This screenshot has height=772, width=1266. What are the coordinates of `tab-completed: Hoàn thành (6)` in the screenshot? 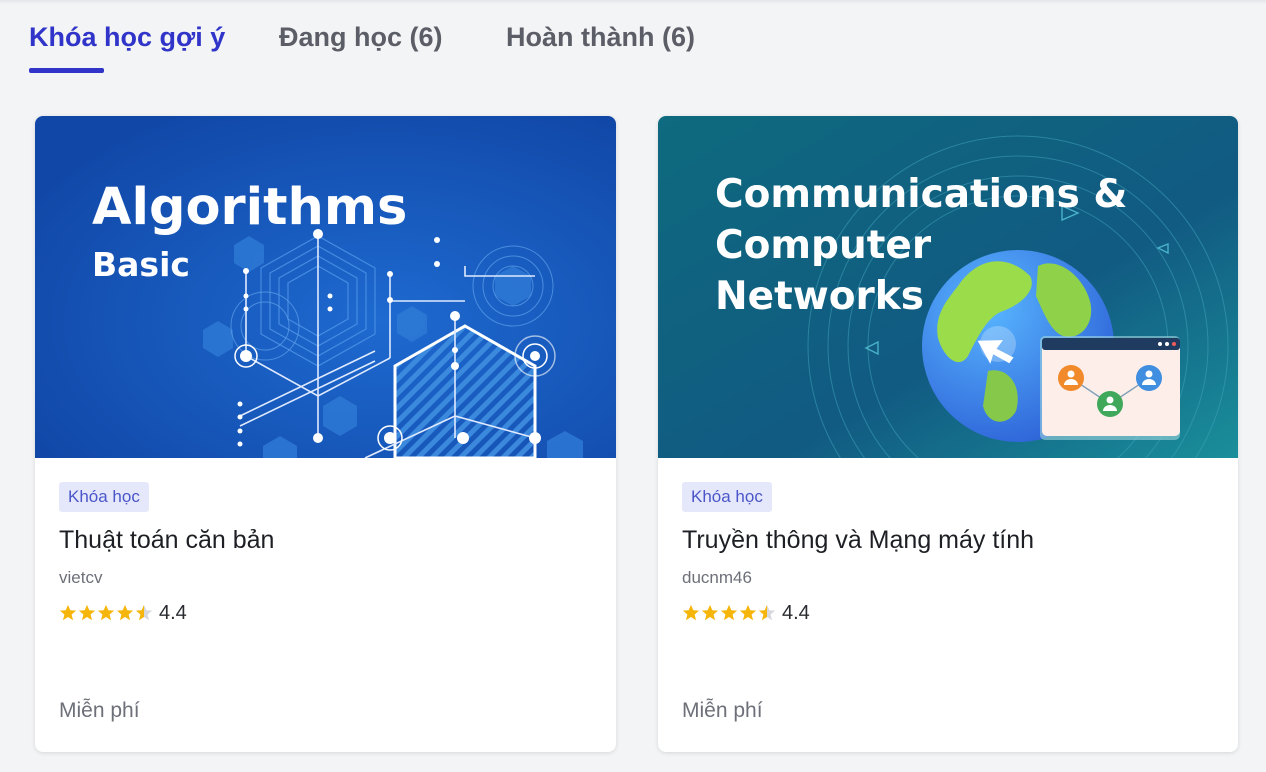 It's located at (600, 37).